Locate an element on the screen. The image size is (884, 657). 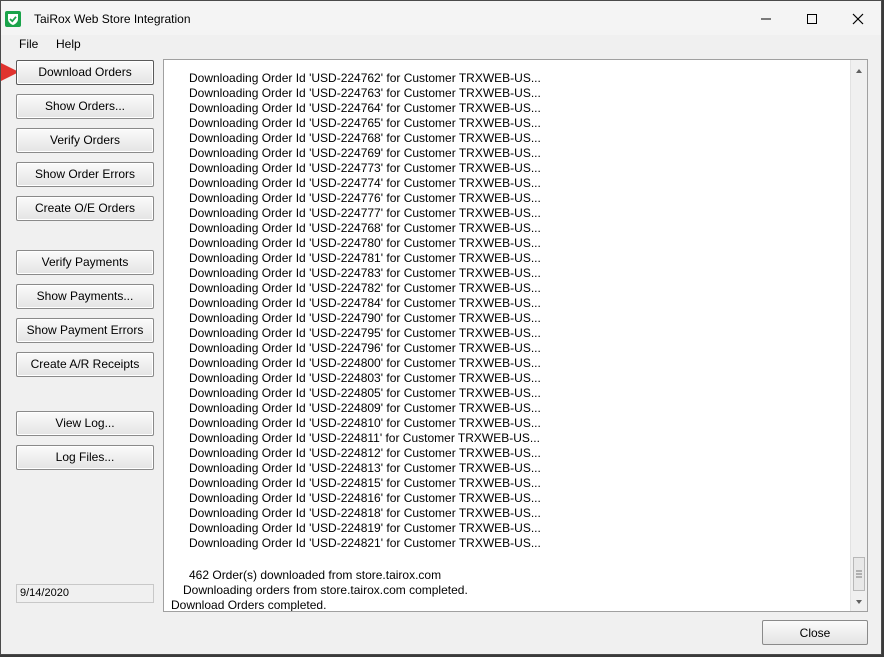
create-ar-receipts-button: Create A/R Receipts is located at coordinates (85, 364).